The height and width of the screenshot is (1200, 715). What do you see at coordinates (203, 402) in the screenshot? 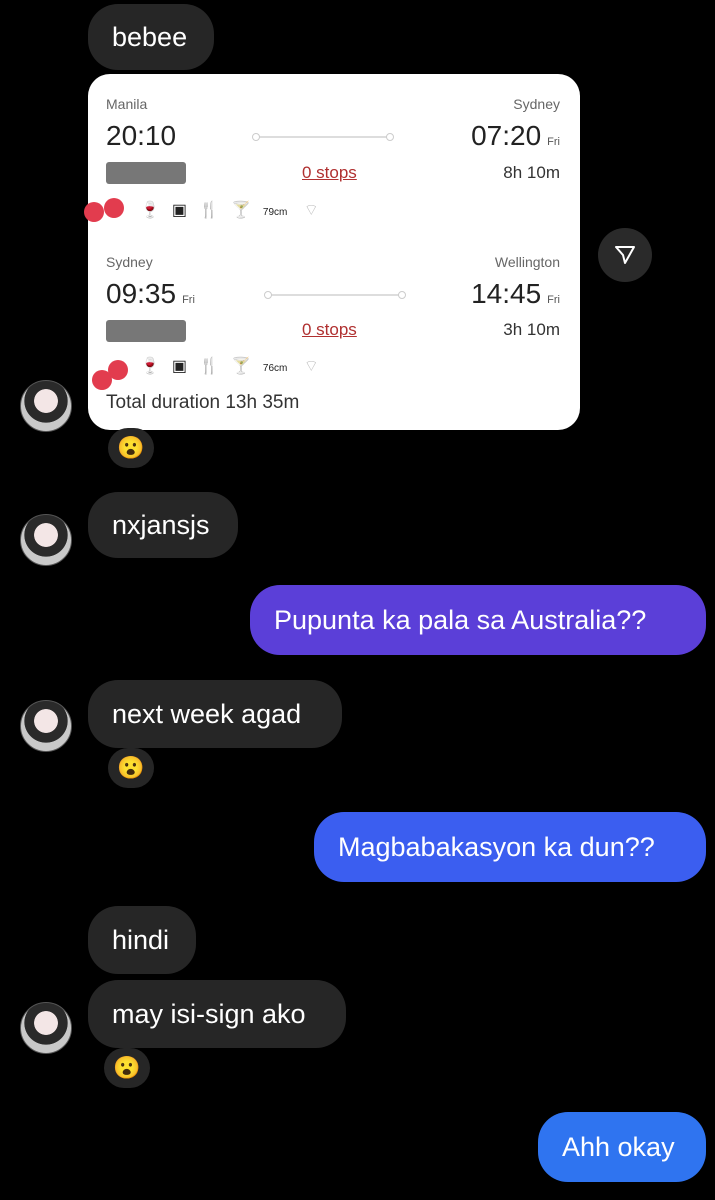
I see `total-duration: Total duration 13h 35m` at bounding box center [203, 402].